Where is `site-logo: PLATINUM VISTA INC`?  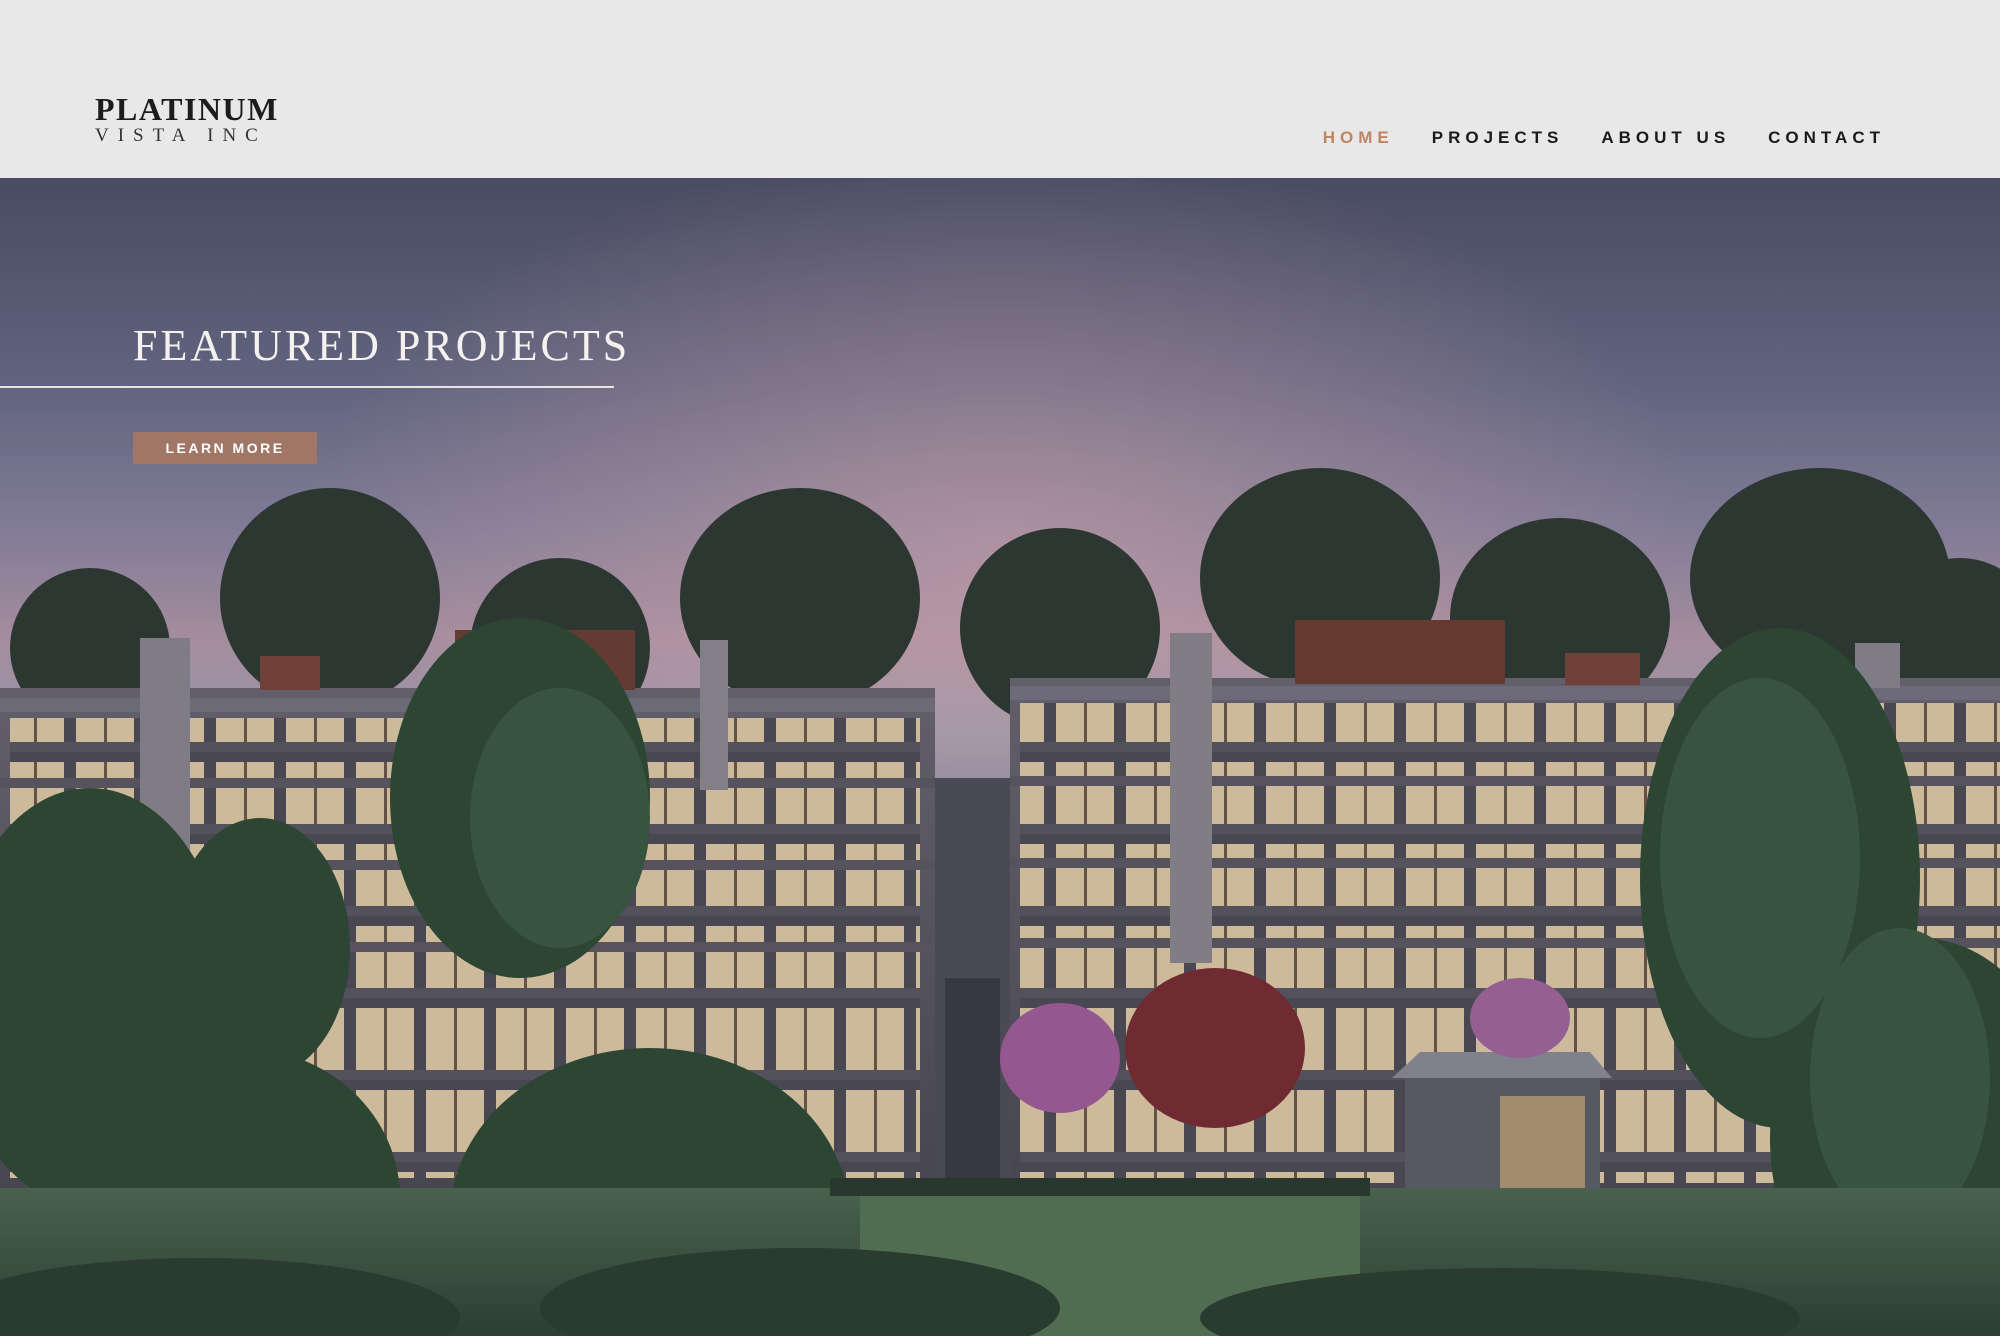 site-logo: PLATINUM VISTA INC is located at coordinates (187, 118).